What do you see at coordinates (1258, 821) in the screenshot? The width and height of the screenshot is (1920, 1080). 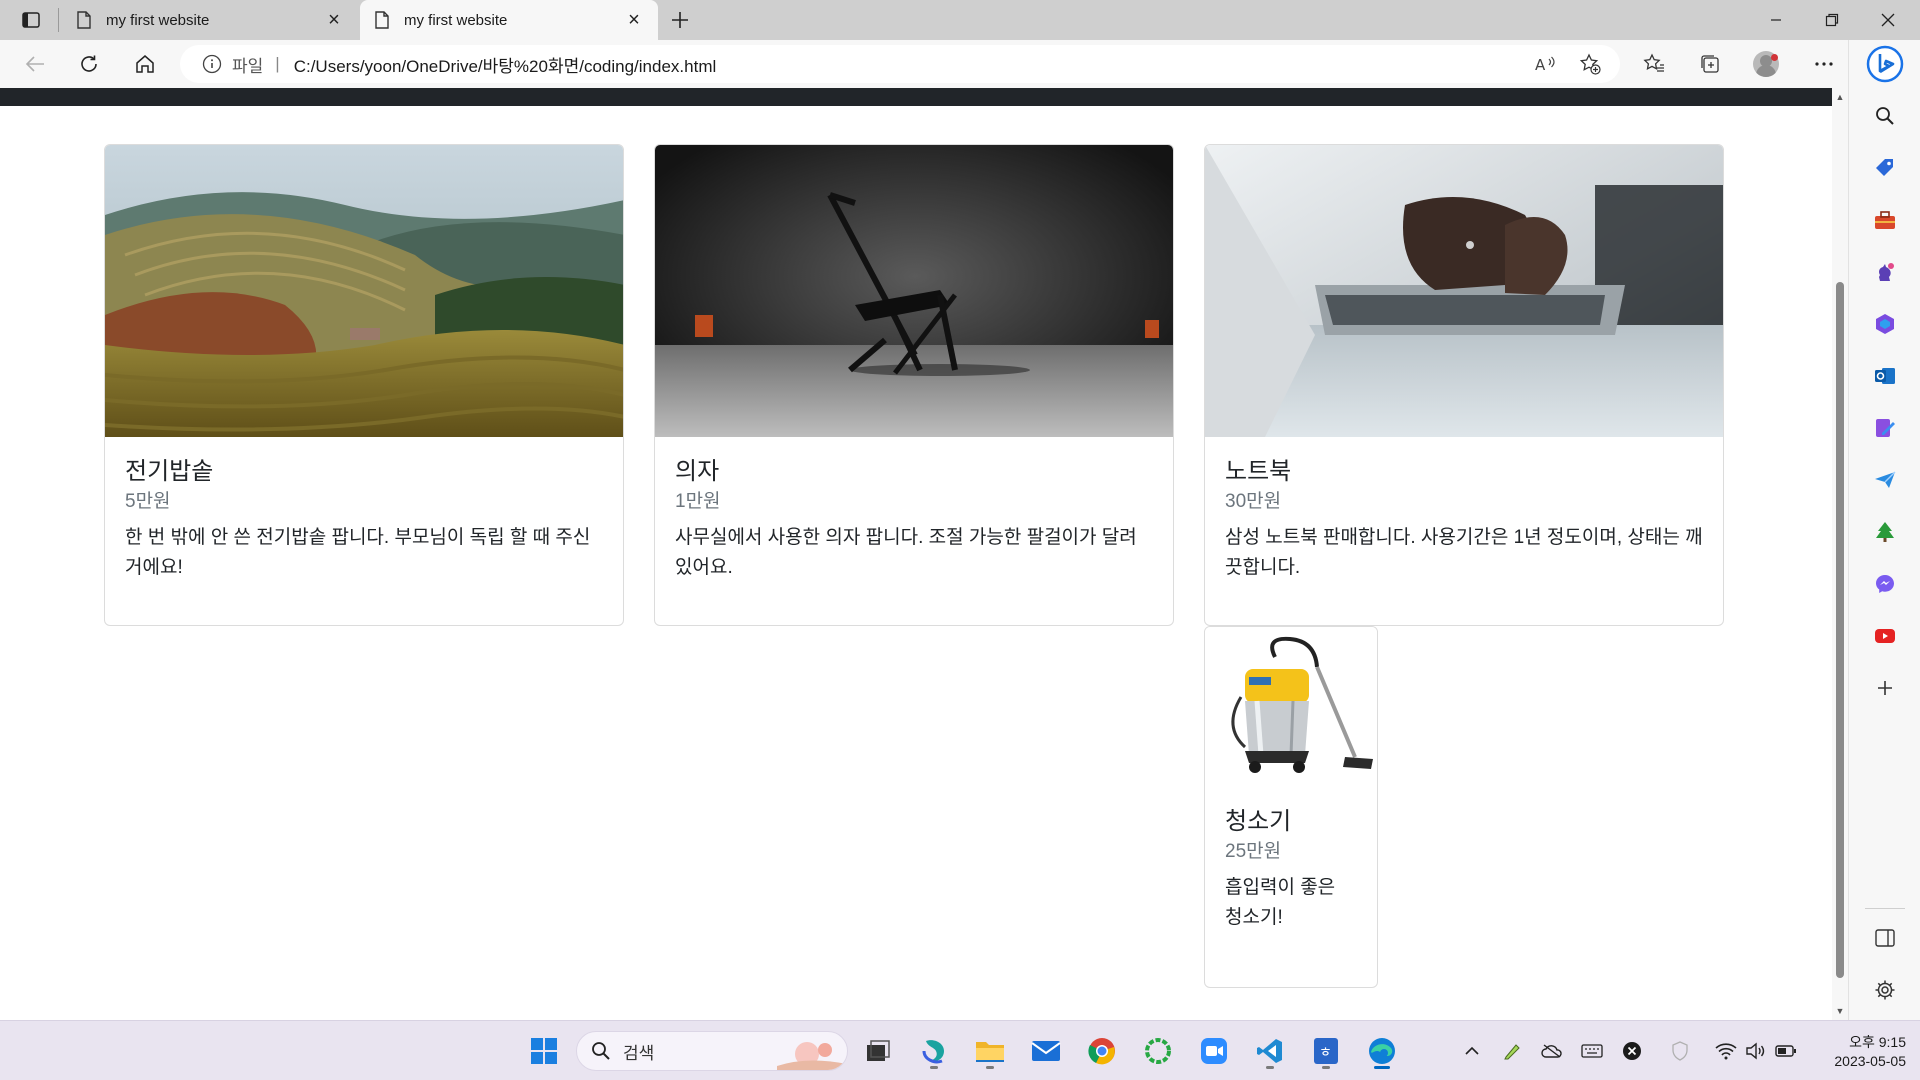 I see `card-title: 청소기` at bounding box center [1258, 821].